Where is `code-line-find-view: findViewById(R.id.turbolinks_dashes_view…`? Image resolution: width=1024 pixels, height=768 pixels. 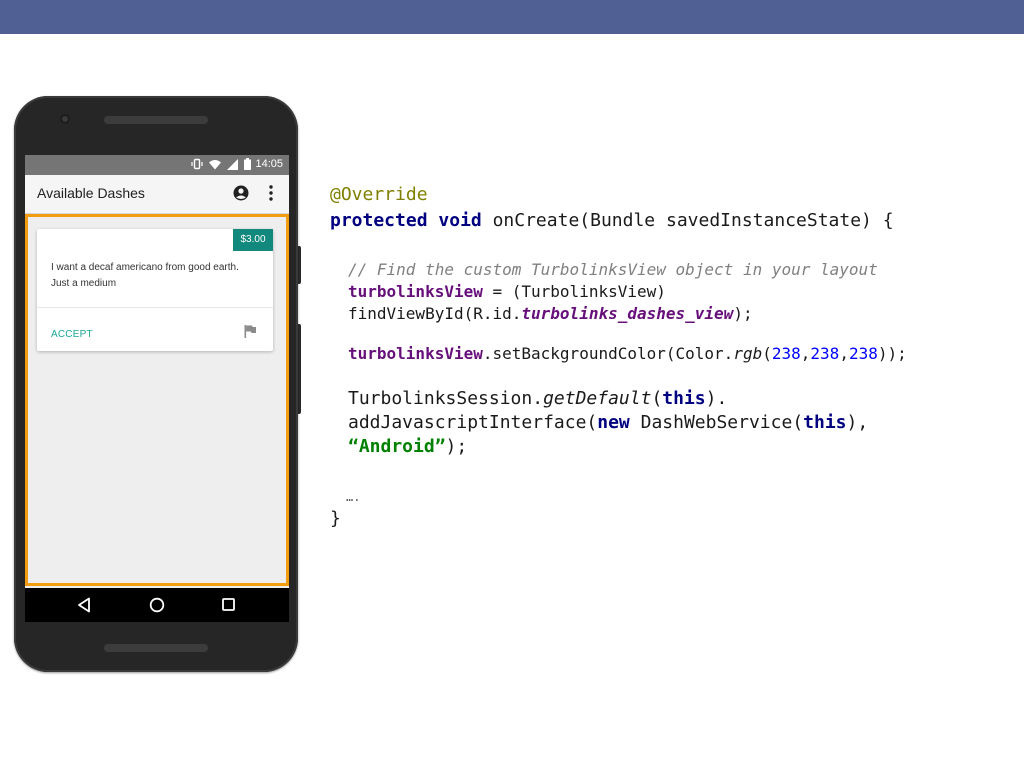 code-line-find-view: findViewById(R.id.turbolinks_dashes_view… is located at coordinates (550, 313).